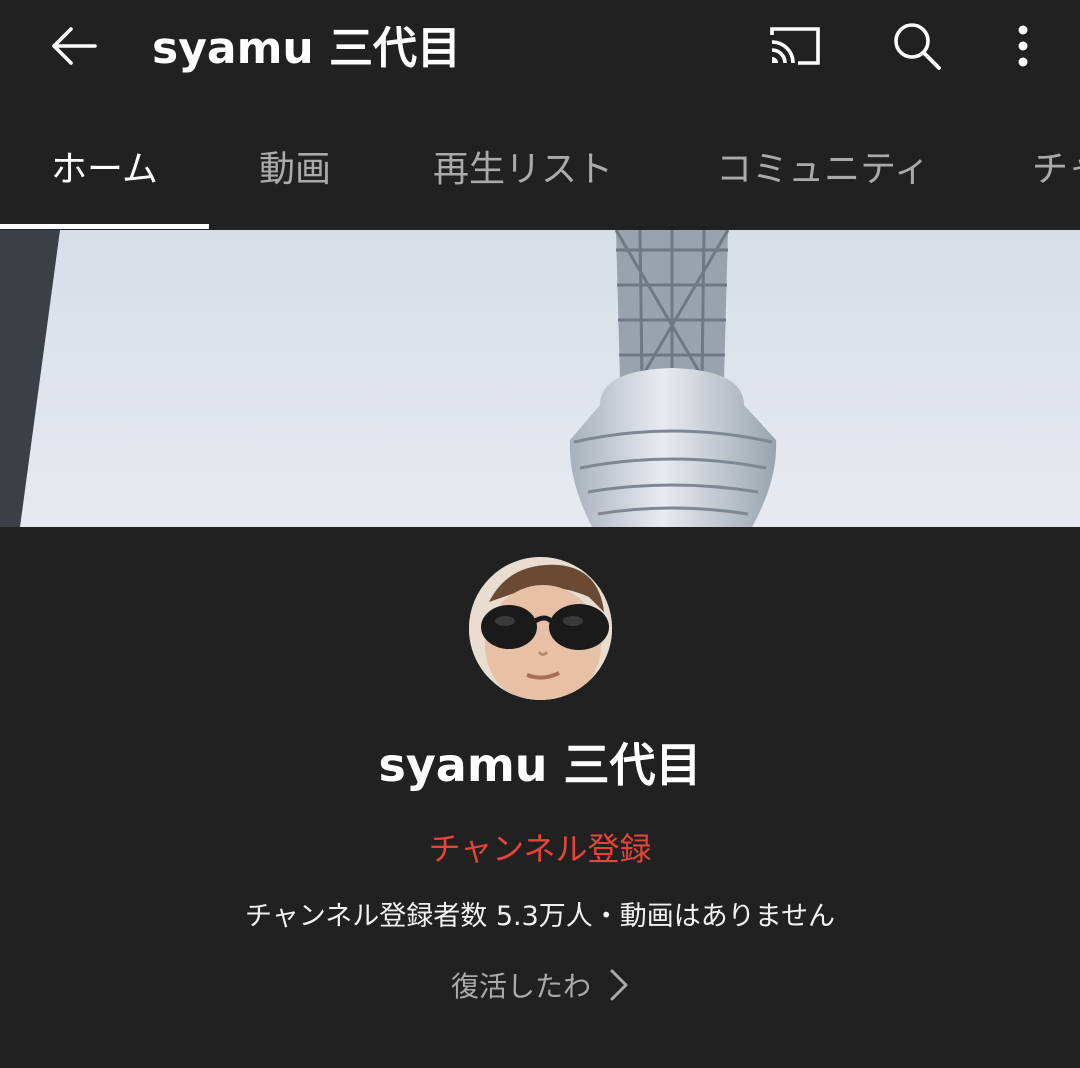 The height and width of the screenshot is (1068, 1080). Describe the element at coordinates (823, 170) in the screenshot. I see `tab-community: コミュニティ` at that location.